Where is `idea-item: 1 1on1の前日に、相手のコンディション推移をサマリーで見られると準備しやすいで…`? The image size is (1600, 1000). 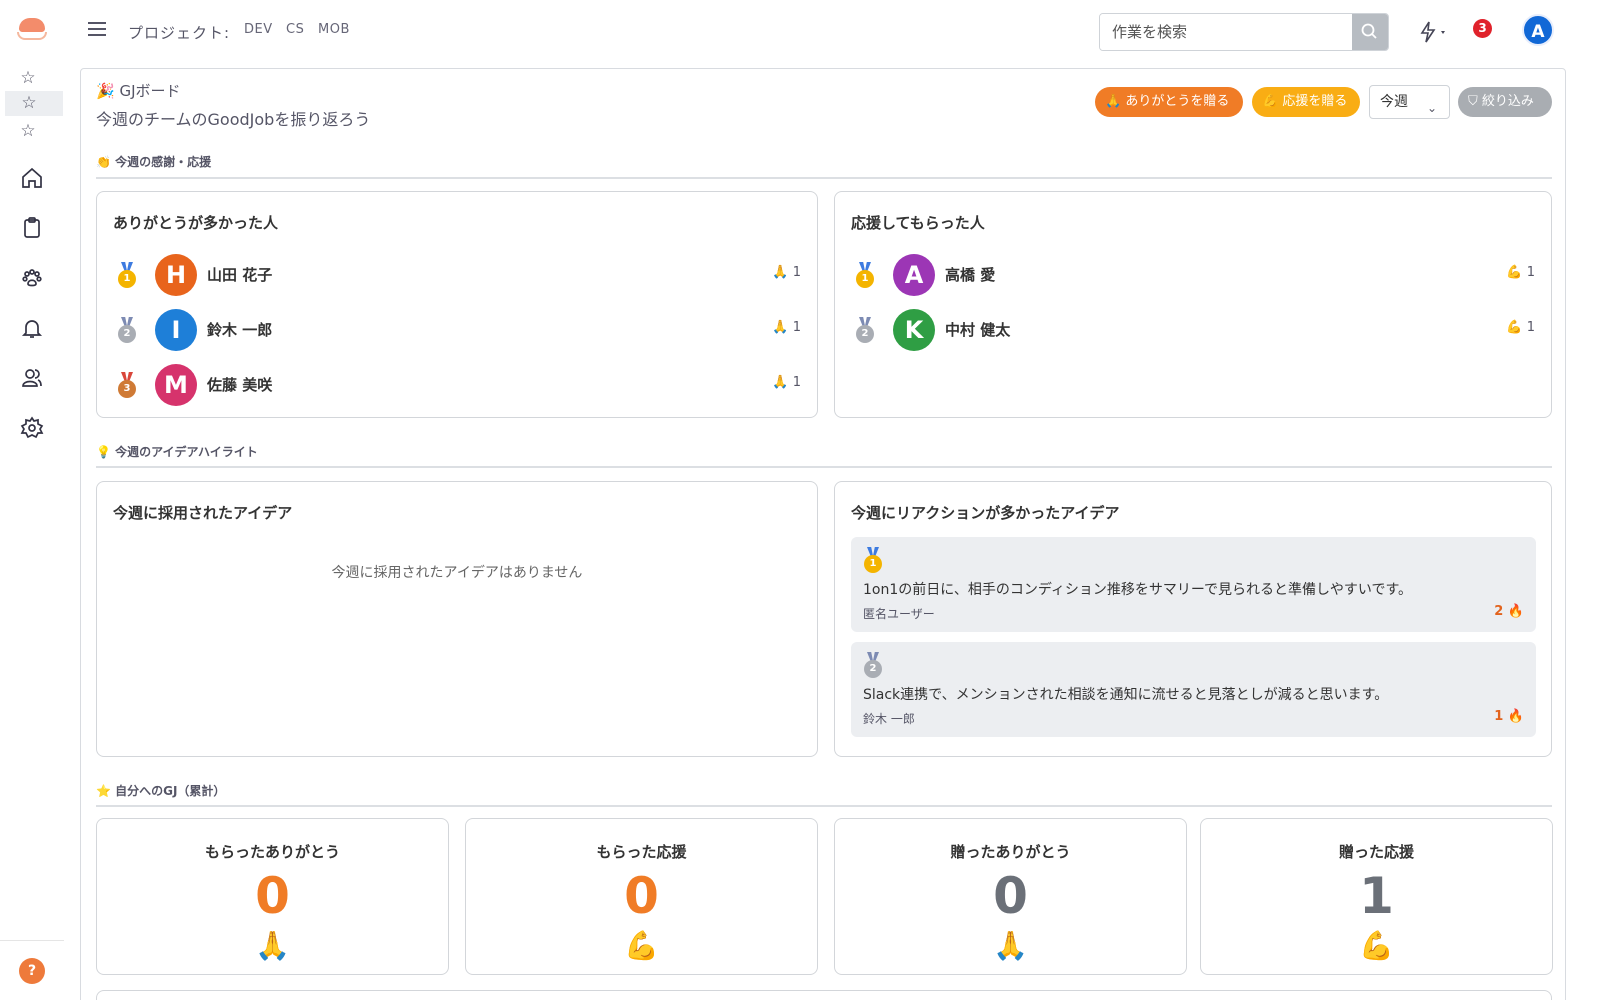
idea-item: 1 1on1の前日に、相手のコンディション推移をサマリーで見られると準備しやすいで… is located at coordinates (1193, 584).